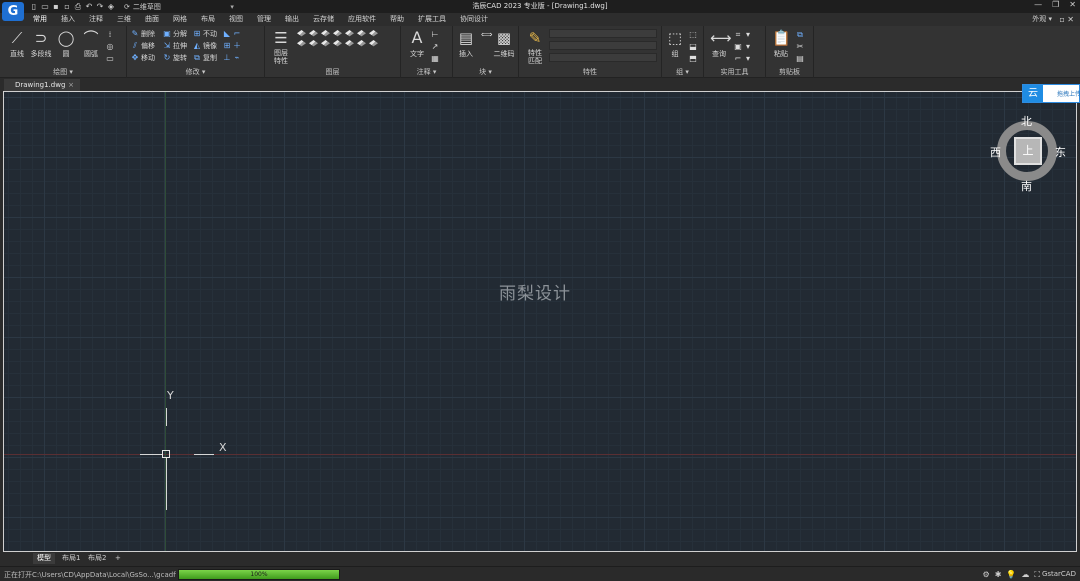  What do you see at coordinates (208, 19) in the screenshot?
I see `menu-item: 布局` at bounding box center [208, 19].